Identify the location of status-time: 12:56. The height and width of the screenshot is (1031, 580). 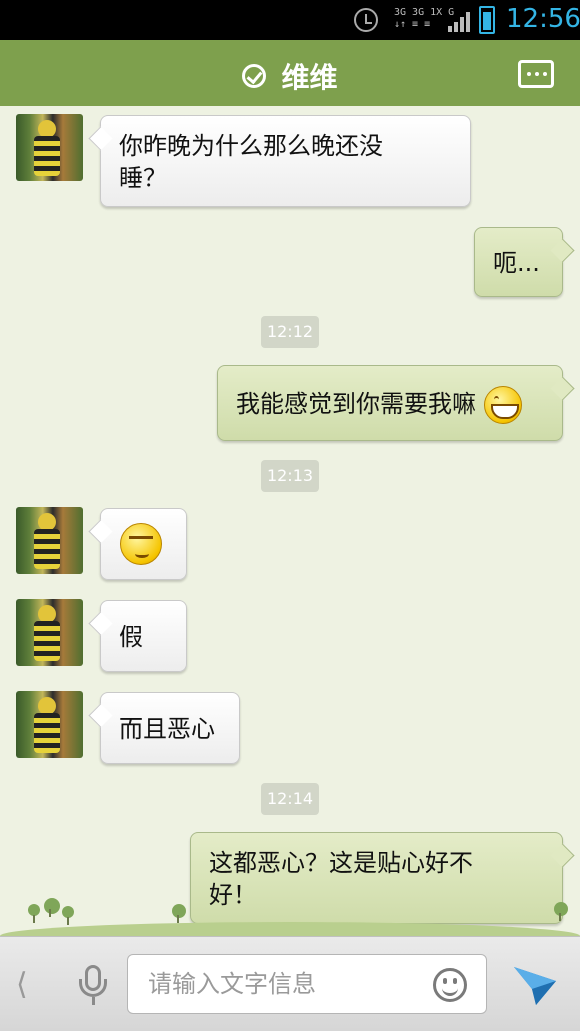
(543, 19).